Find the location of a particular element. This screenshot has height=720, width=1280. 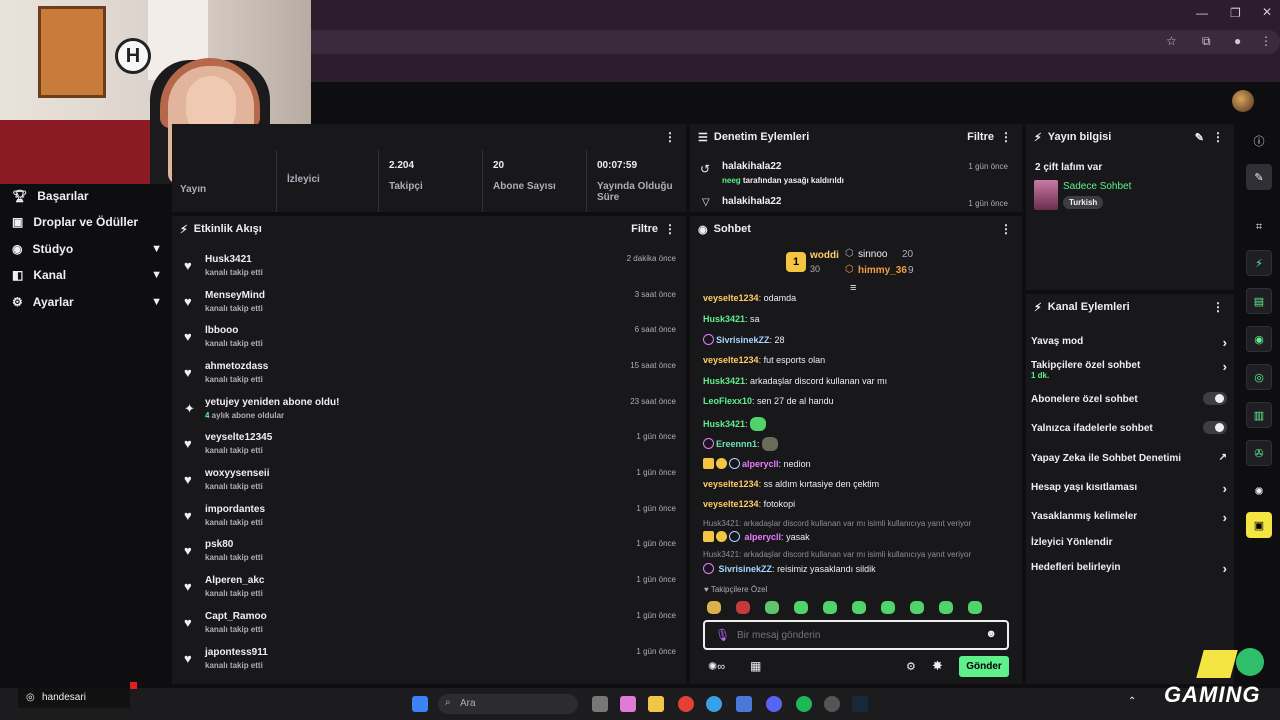

activity-row: ♥ woxyysenseii kanalı takip etti 1 gün önce is located at coordinates (431, 483).